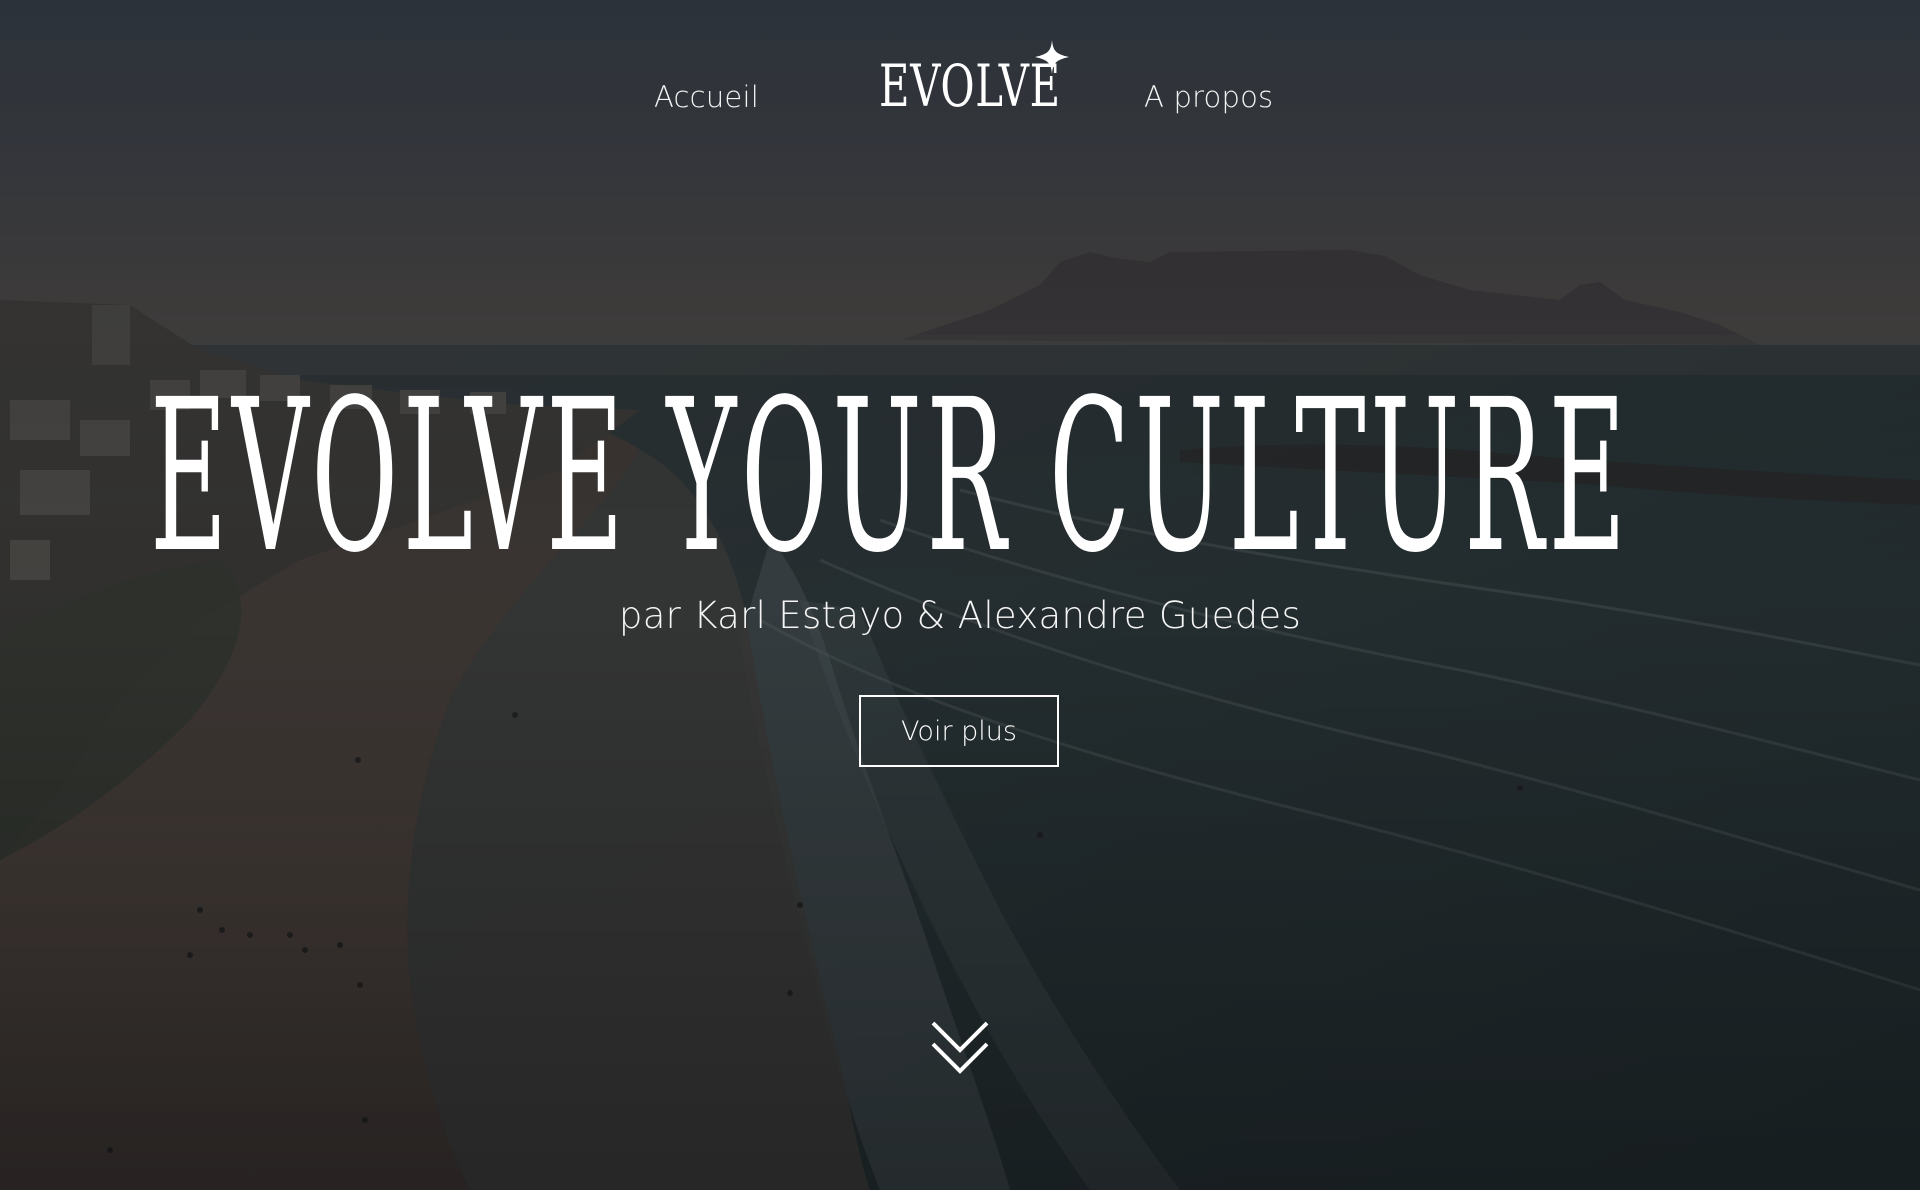 This screenshot has width=1920, height=1190. I want to click on hero-subtitle: par Karl Estayo & Alexandre Guedes, so click(960, 615).